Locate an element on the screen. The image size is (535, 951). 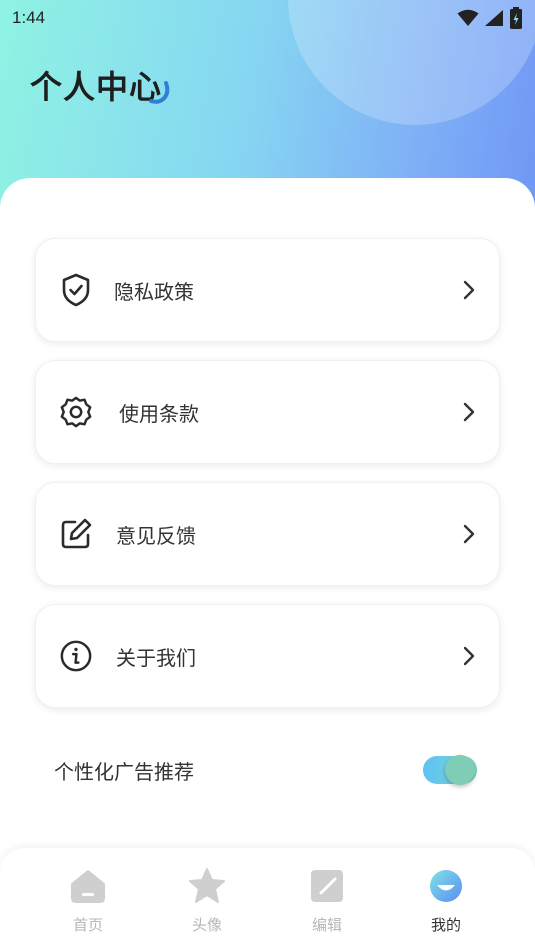
menu-item-terms-of-use: 使用条款 is located at coordinates (267, 412).